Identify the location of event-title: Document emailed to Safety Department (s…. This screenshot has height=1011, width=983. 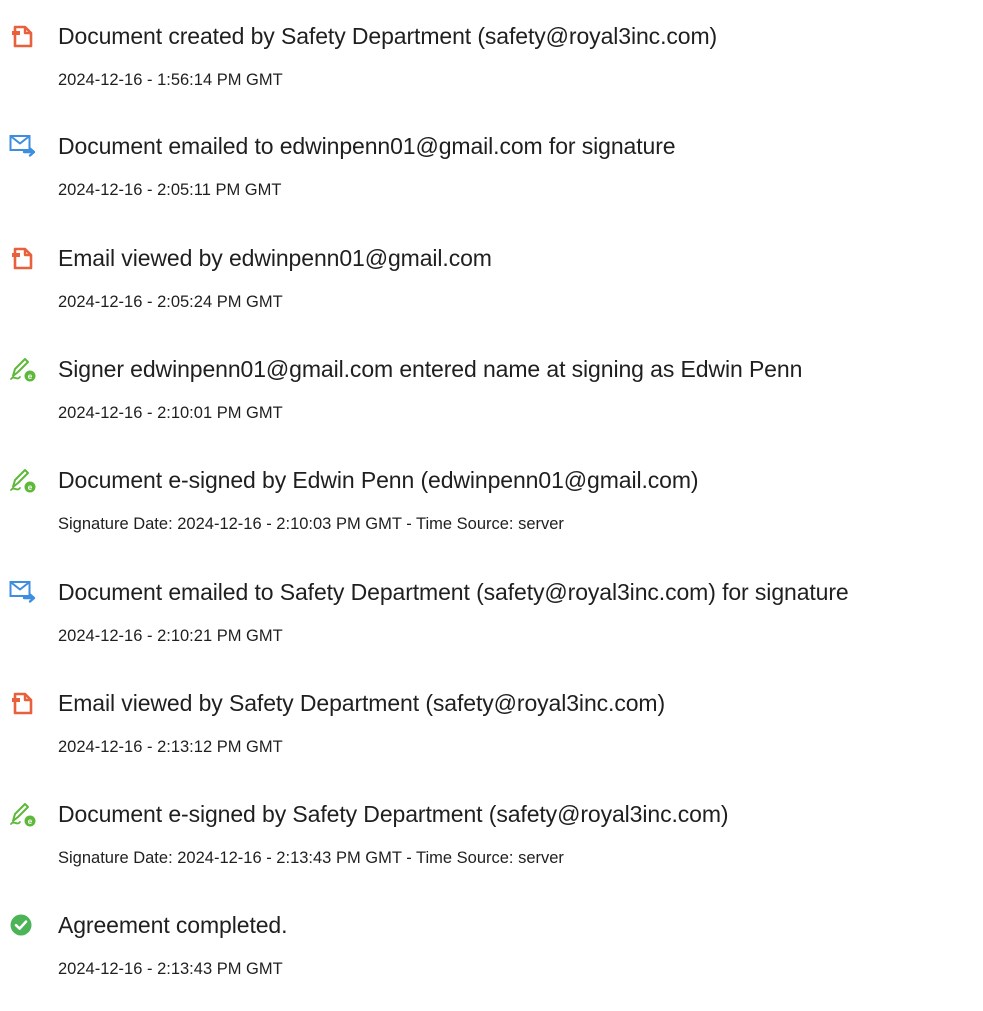
(453, 592).